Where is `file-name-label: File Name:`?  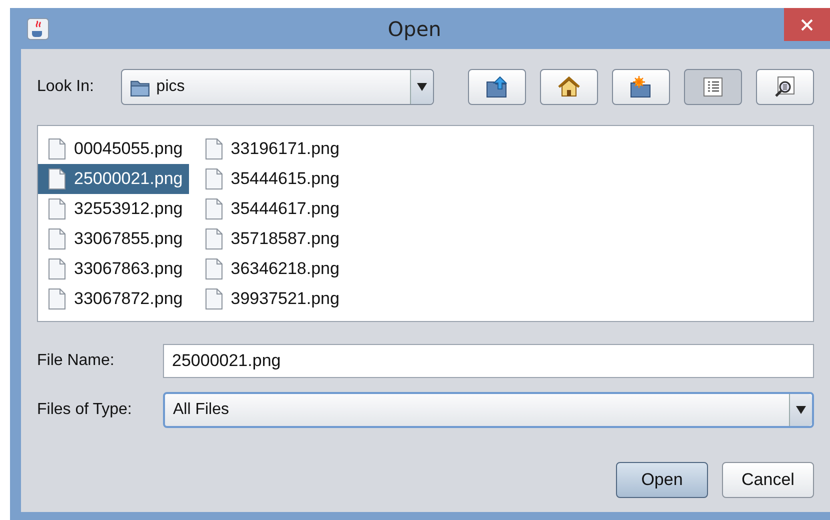
file-name-label: File Name: is located at coordinates (76, 361).